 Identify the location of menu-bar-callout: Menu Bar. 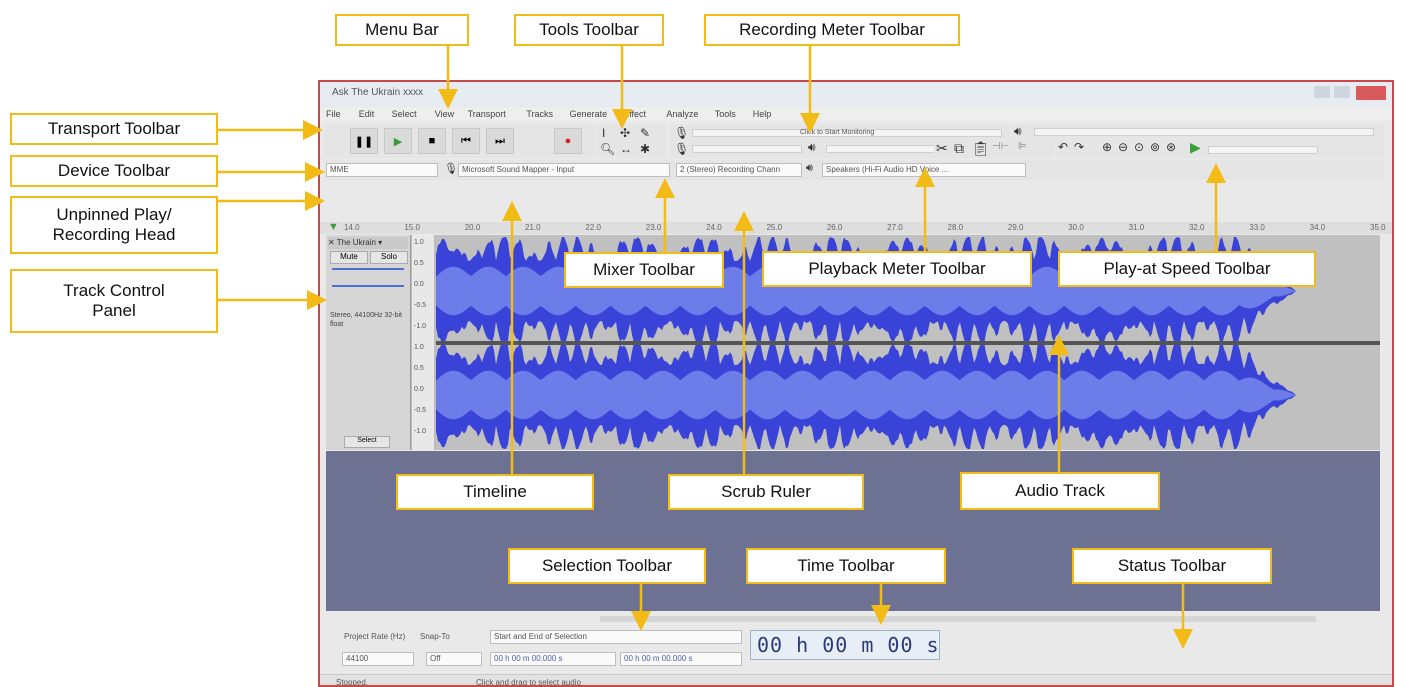
(402, 30).